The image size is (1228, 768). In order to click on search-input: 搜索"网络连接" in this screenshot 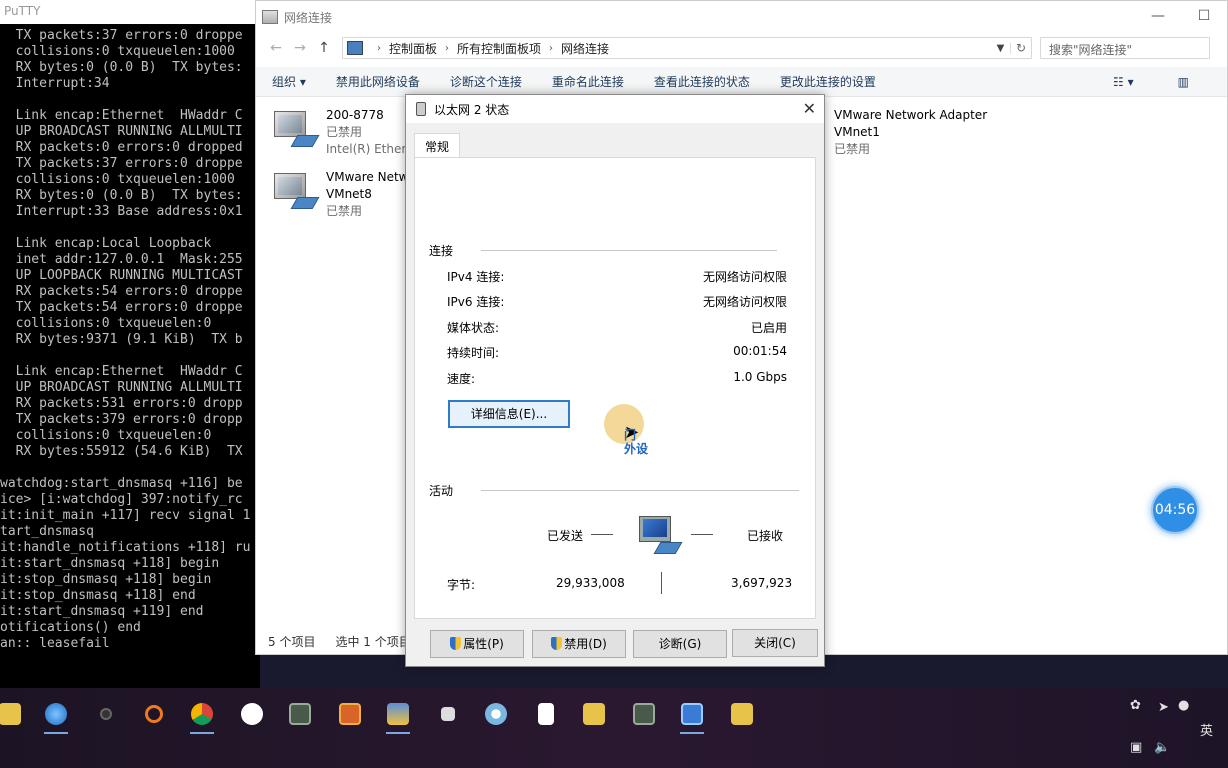, I will do `click(1125, 48)`.